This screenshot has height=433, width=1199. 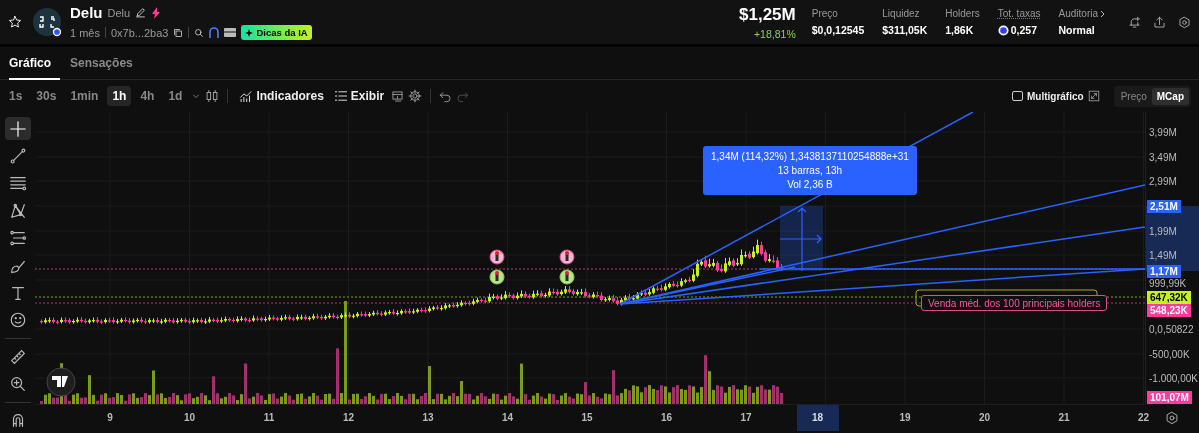 What do you see at coordinates (962, 13) in the screenshot?
I see `stat-label: Holders` at bounding box center [962, 13].